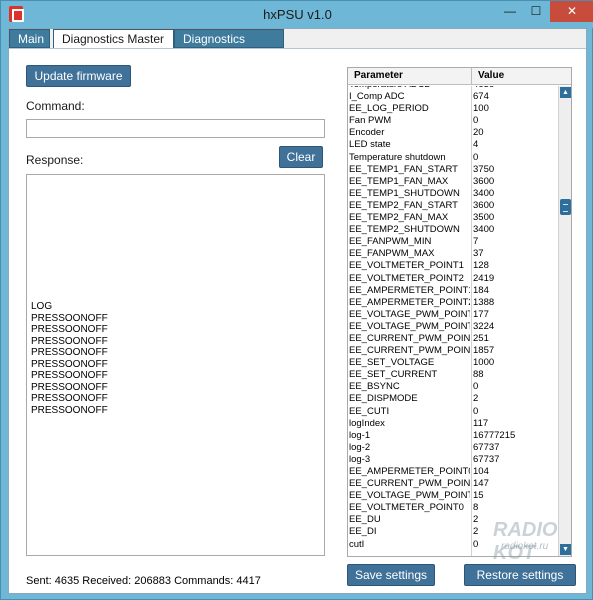  What do you see at coordinates (481, 472) in the screenshot?
I see `value-cell: 104` at bounding box center [481, 472].